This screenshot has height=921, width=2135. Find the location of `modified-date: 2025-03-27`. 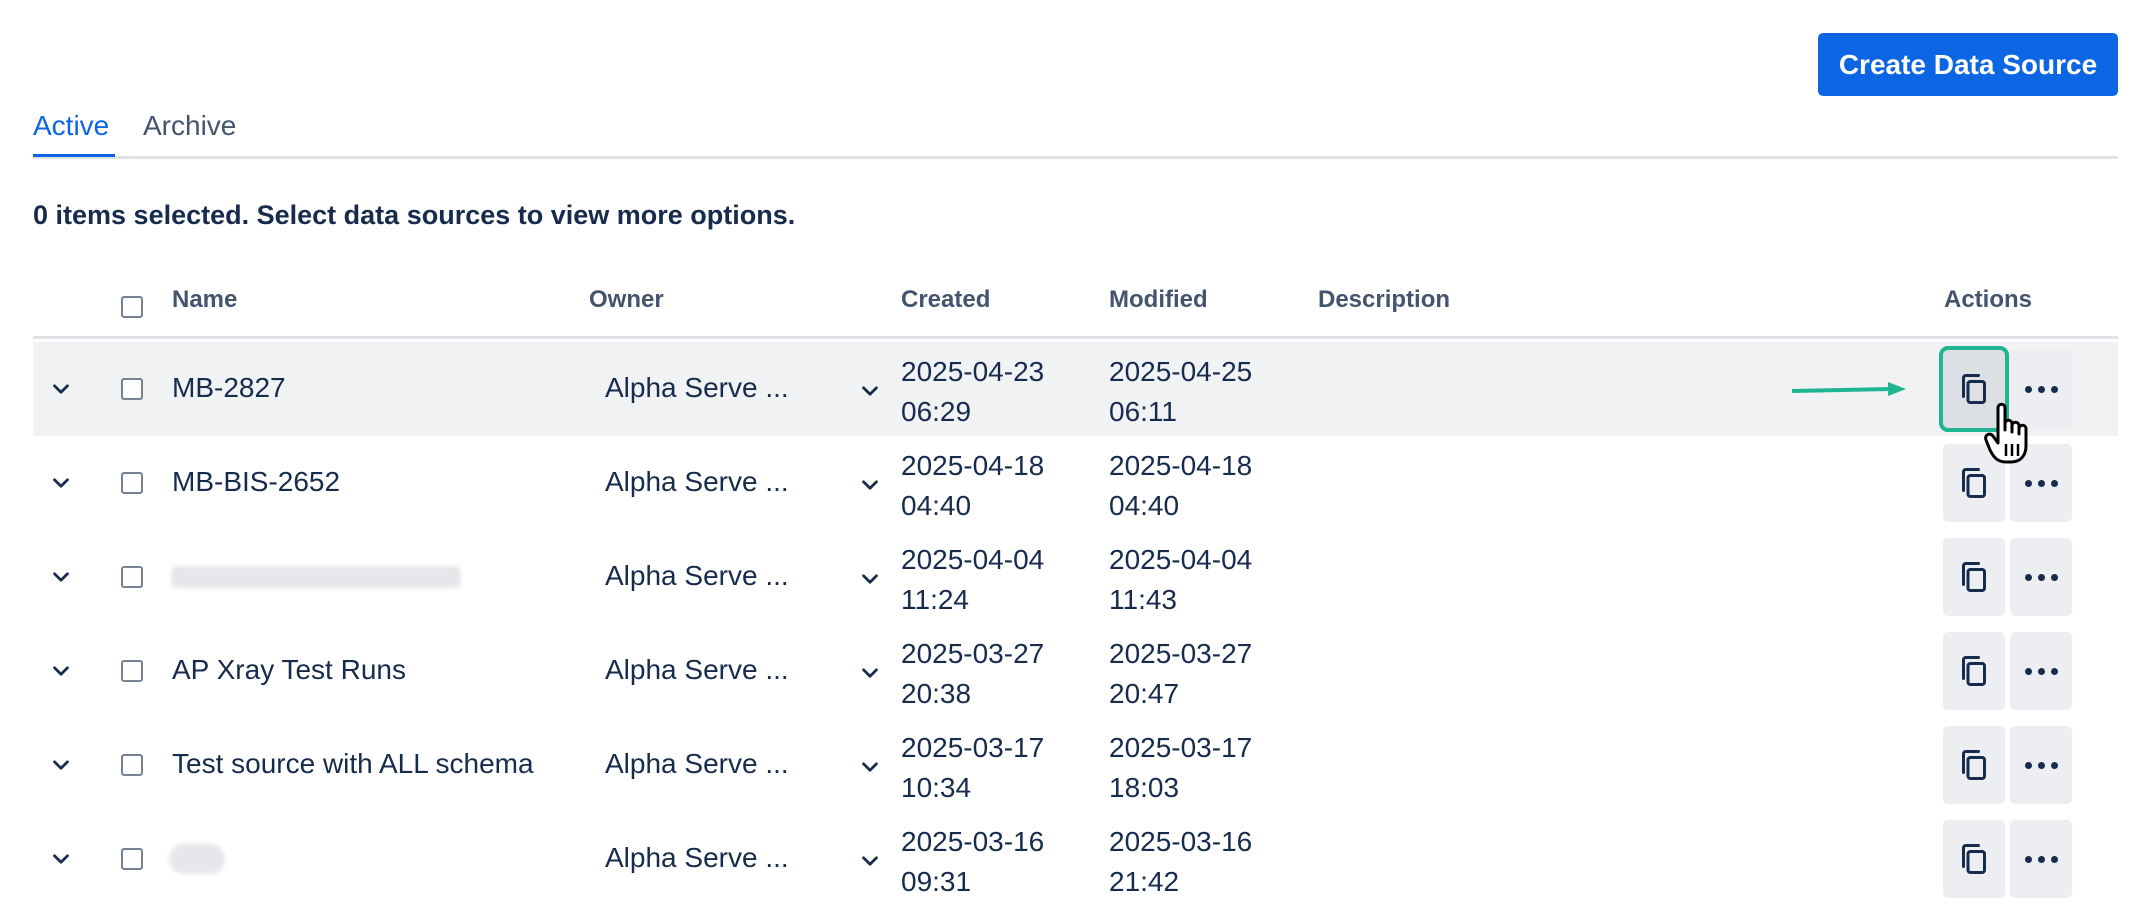

modified-date: 2025-03-27 is located at coordinates (1181, 653).